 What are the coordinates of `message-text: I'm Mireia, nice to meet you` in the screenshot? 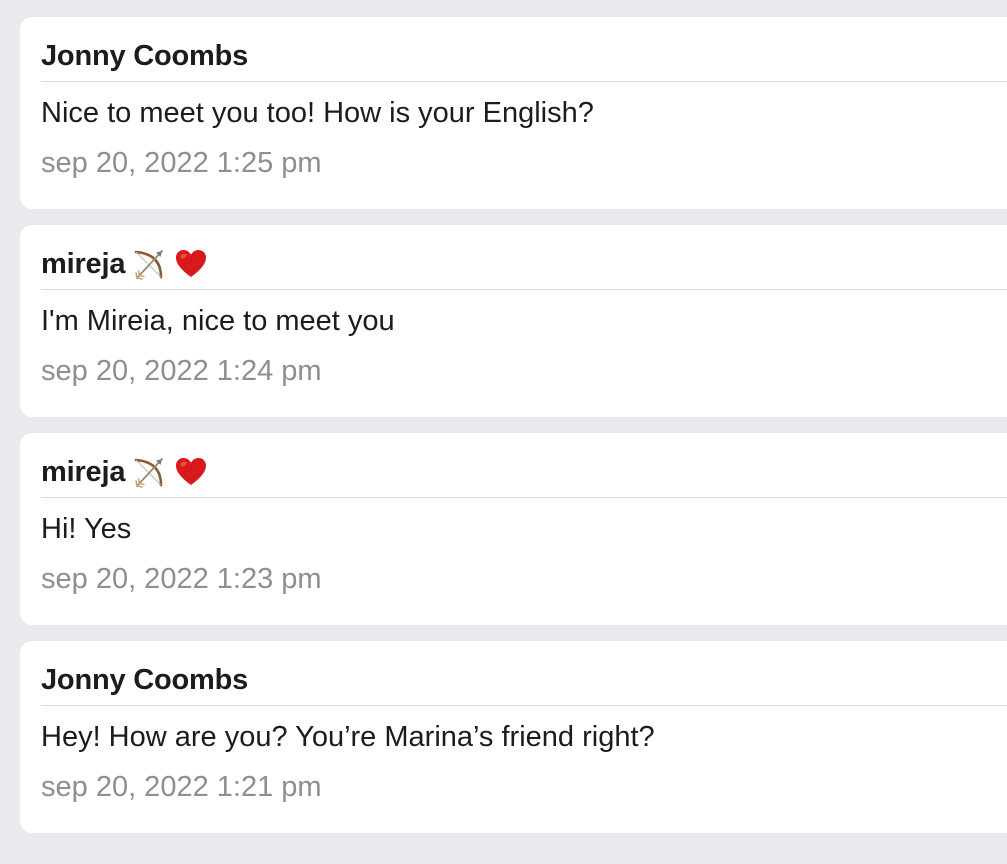 It's located at (218, 321).